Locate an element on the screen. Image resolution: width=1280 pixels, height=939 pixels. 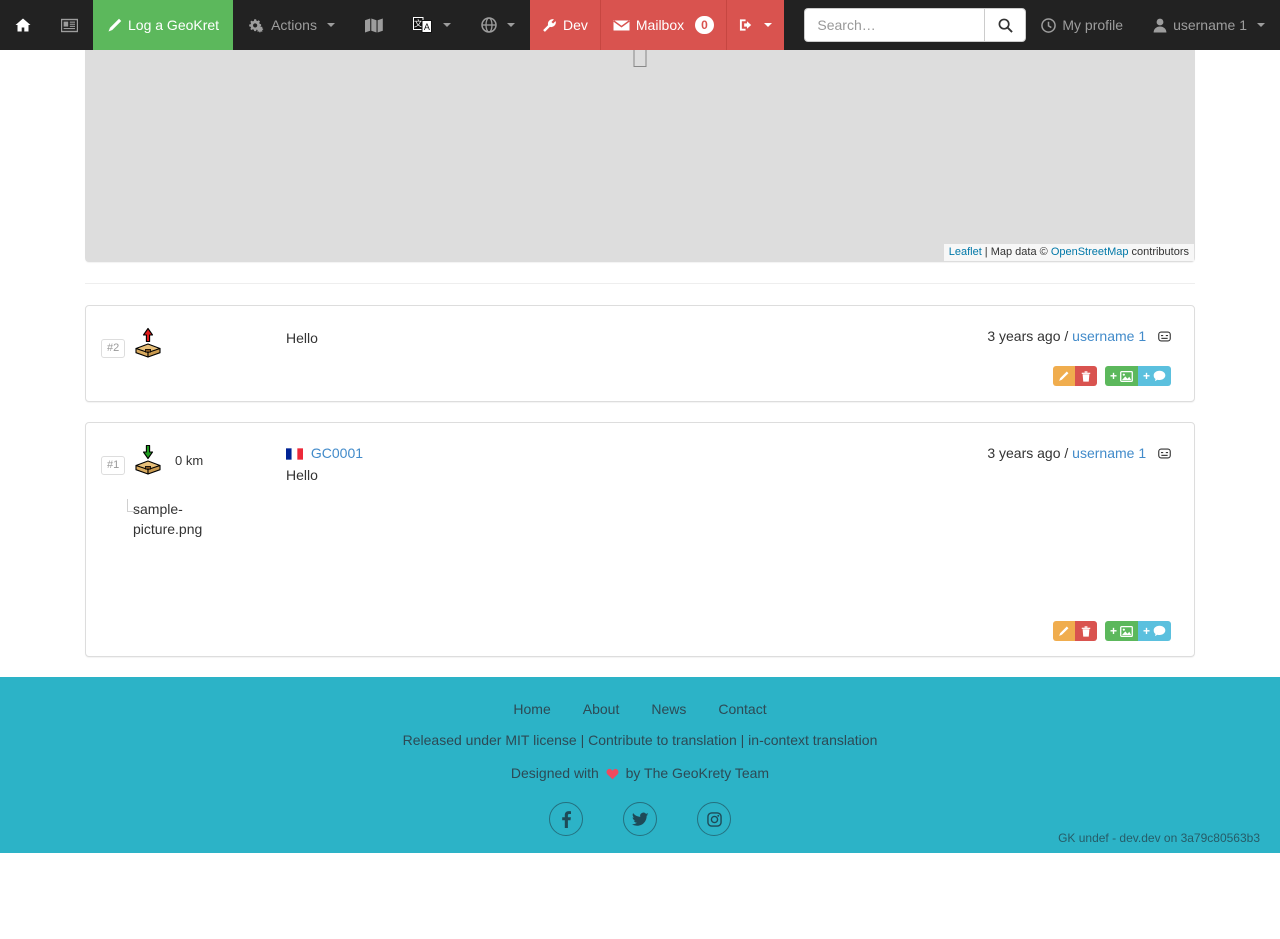
nav-username-label: username 1 is located at coordinates (1210, 25).